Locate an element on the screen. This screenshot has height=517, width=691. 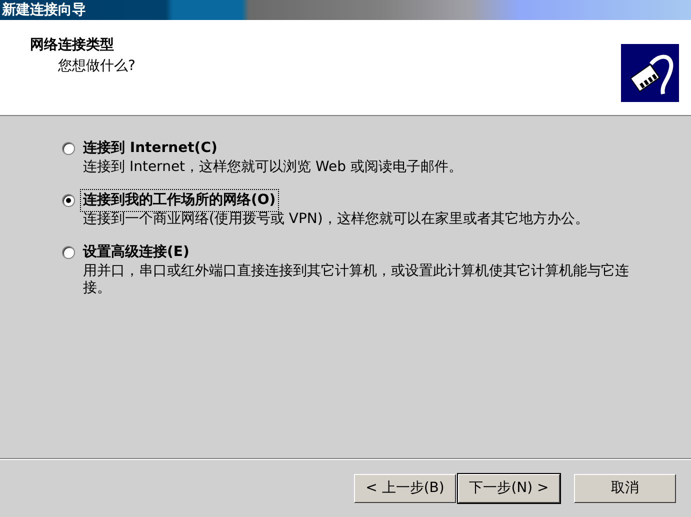
cancel-button: 取消 is located at coordinates (625, 488).